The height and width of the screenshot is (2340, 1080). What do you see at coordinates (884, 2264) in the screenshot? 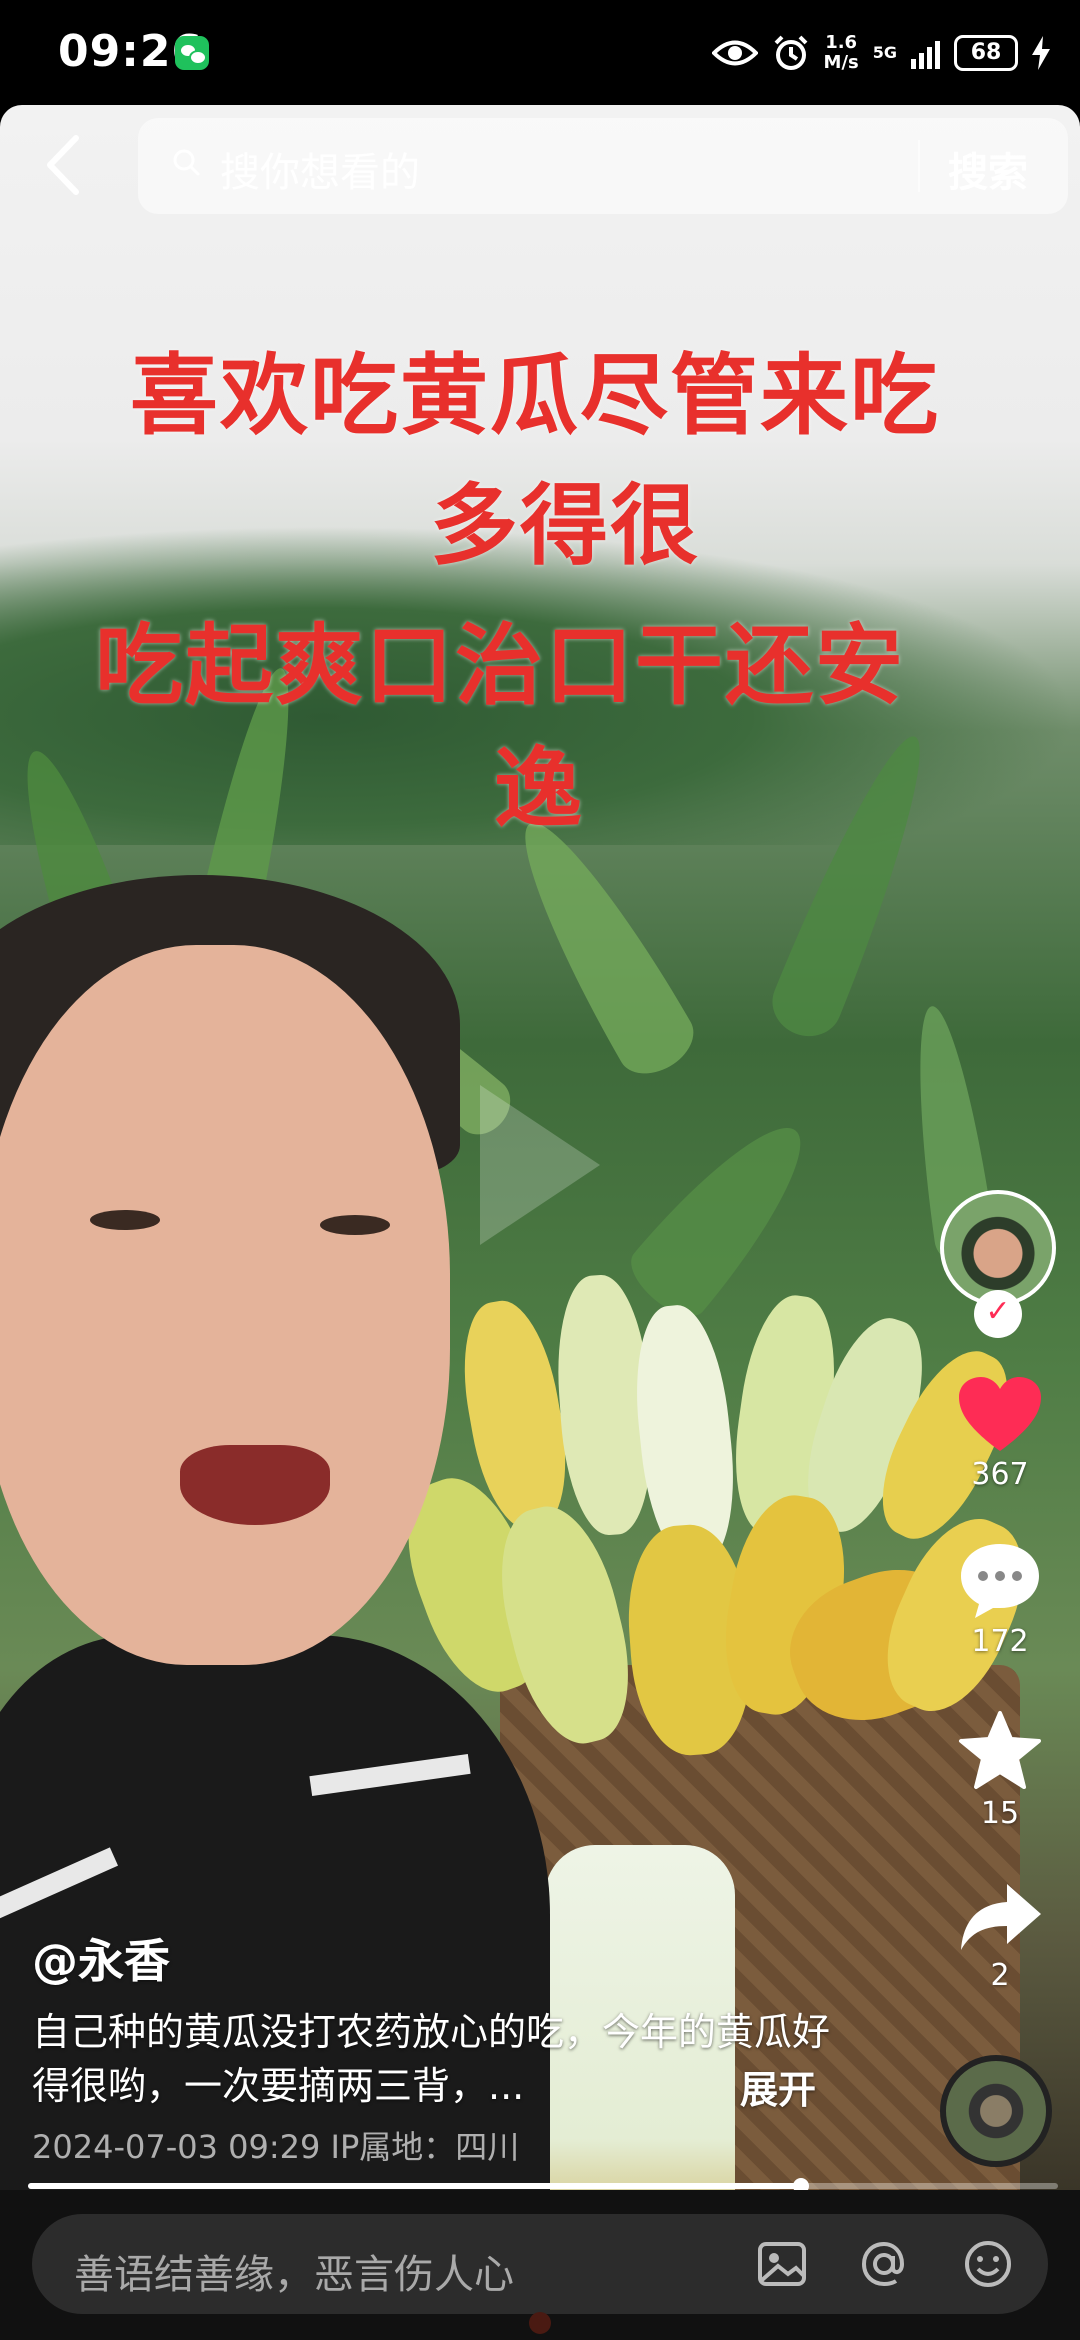
I see `at-icon` at bounding box center [884, 2264].